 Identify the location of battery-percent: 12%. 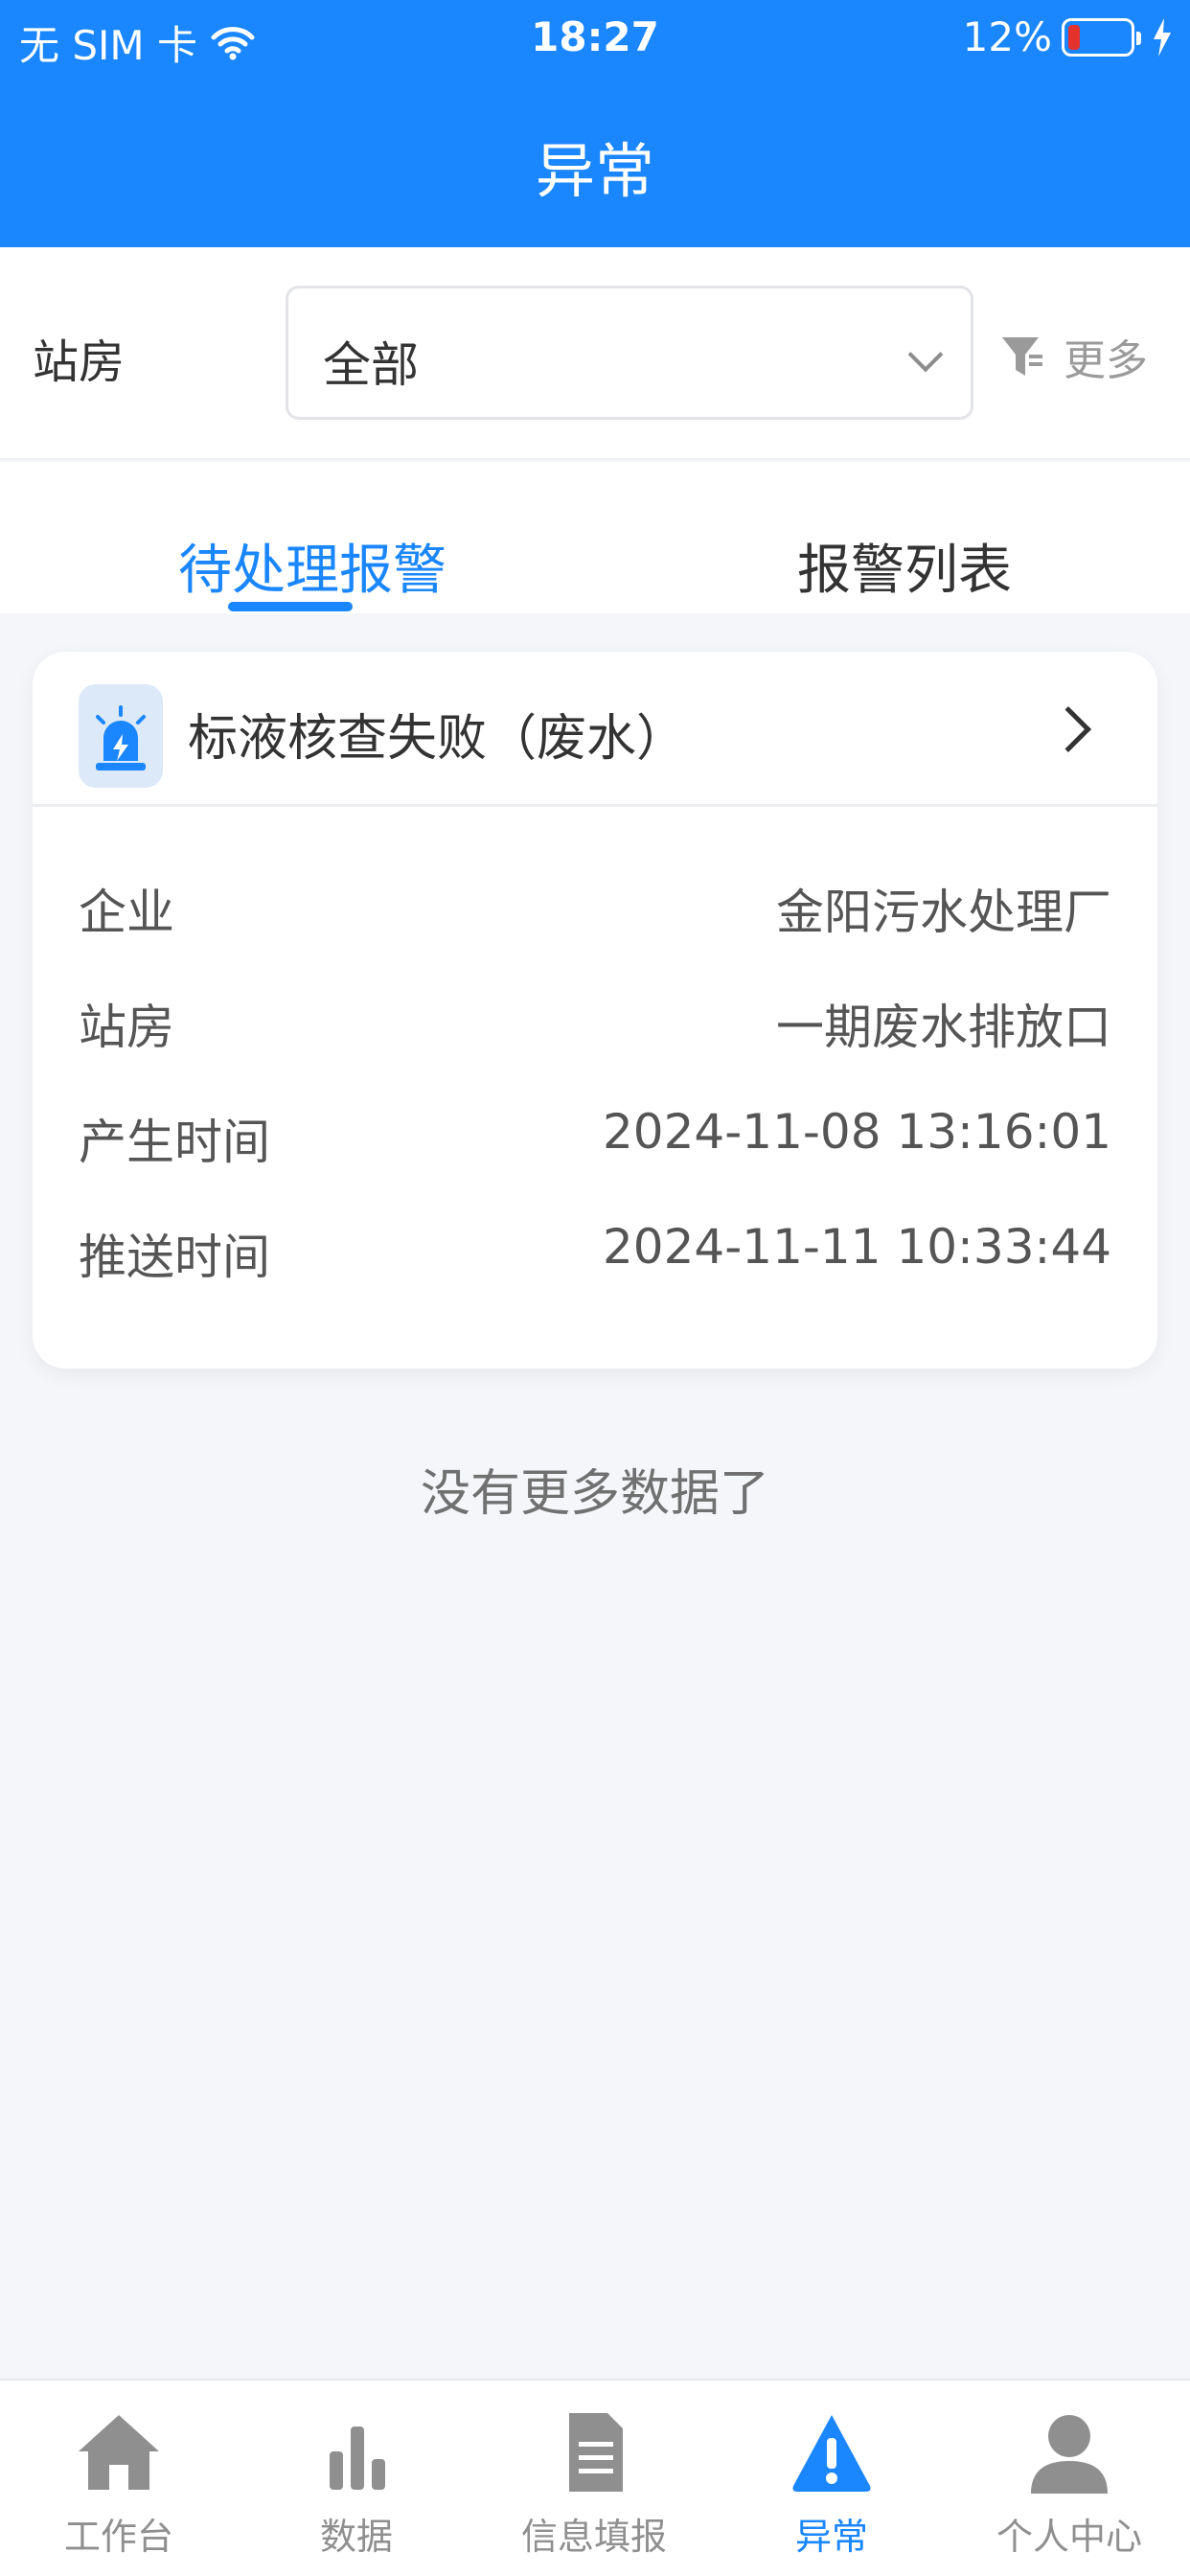
(1007, 36).